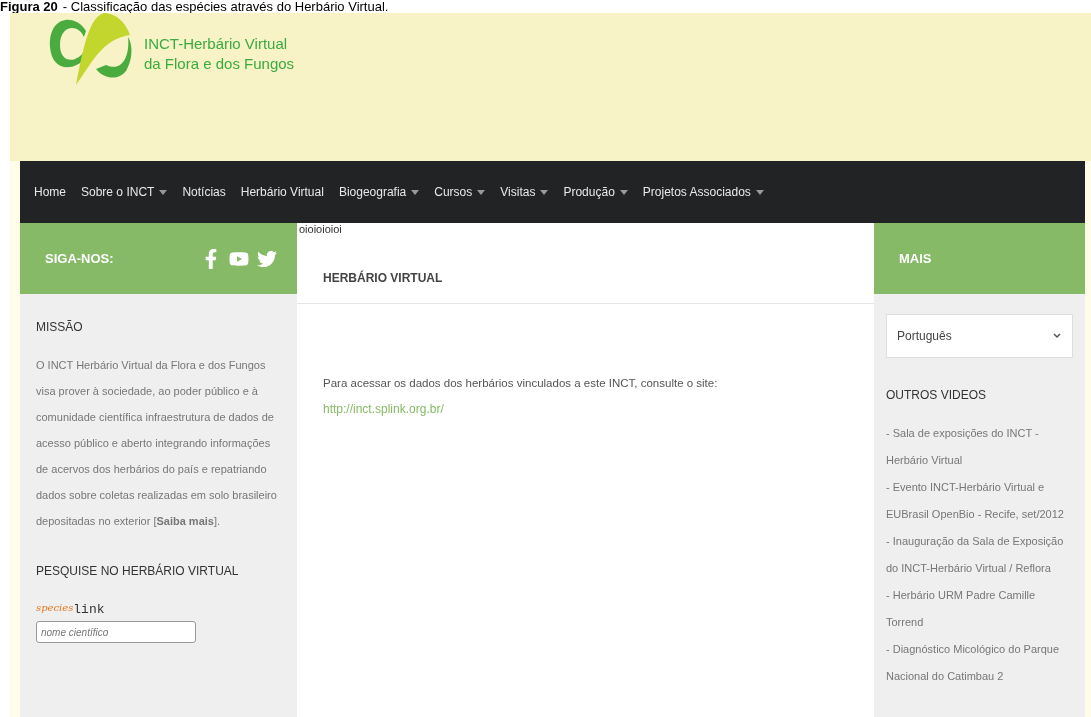 Image resolution: width=1091 pixels, height=717 pixels. What do you see at coordinates (979, 336) in the screenshot?
I see `language-select: Português` at bounding box center [979, 336].